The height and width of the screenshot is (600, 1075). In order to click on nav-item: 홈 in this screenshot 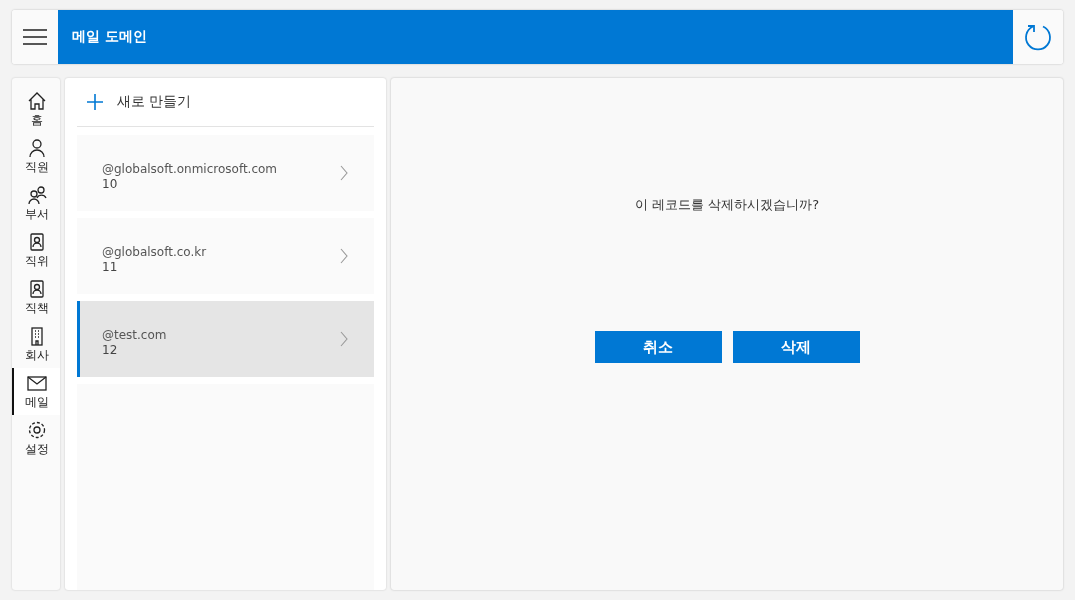, I will do `click(36, 109)`.